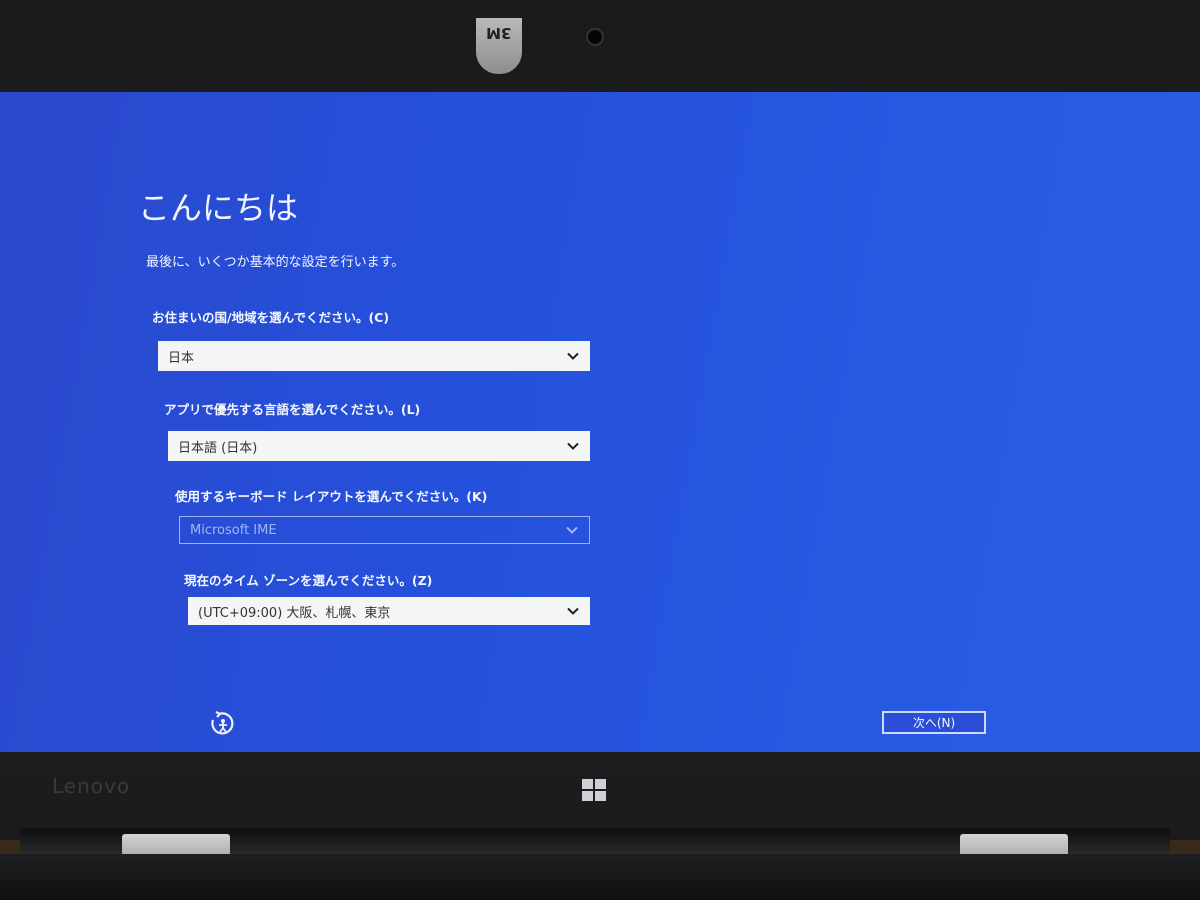 The width and height of the screenshot is (1200, 900). I want to click on region-label: お住まいの国/地域を選んでください。(C), so click(271, 317).